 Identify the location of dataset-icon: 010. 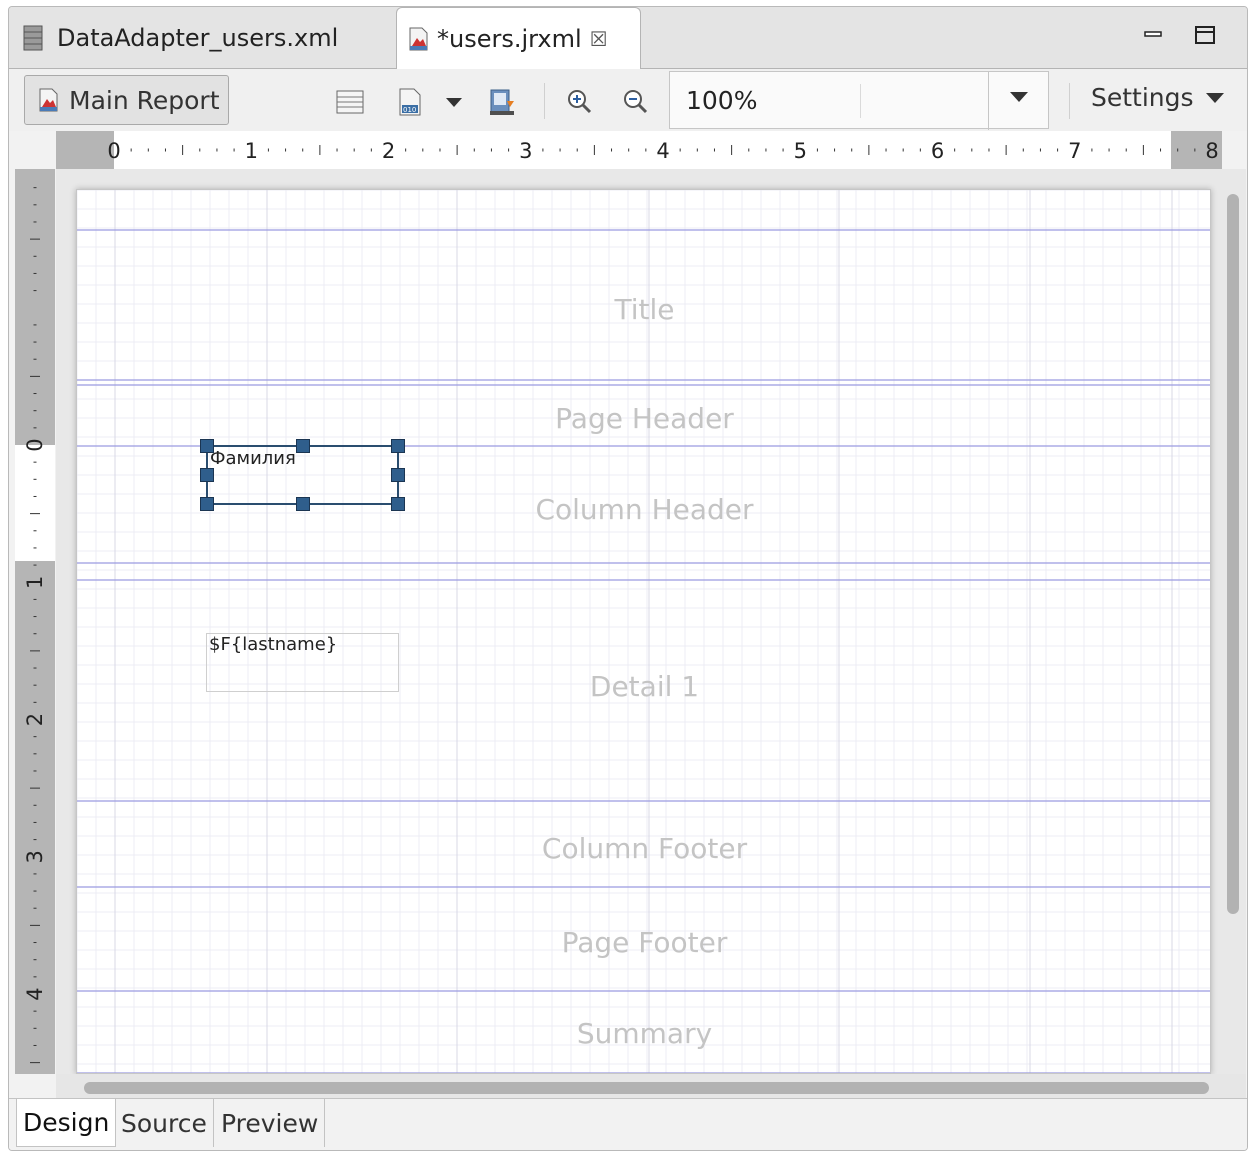
(410, 102).